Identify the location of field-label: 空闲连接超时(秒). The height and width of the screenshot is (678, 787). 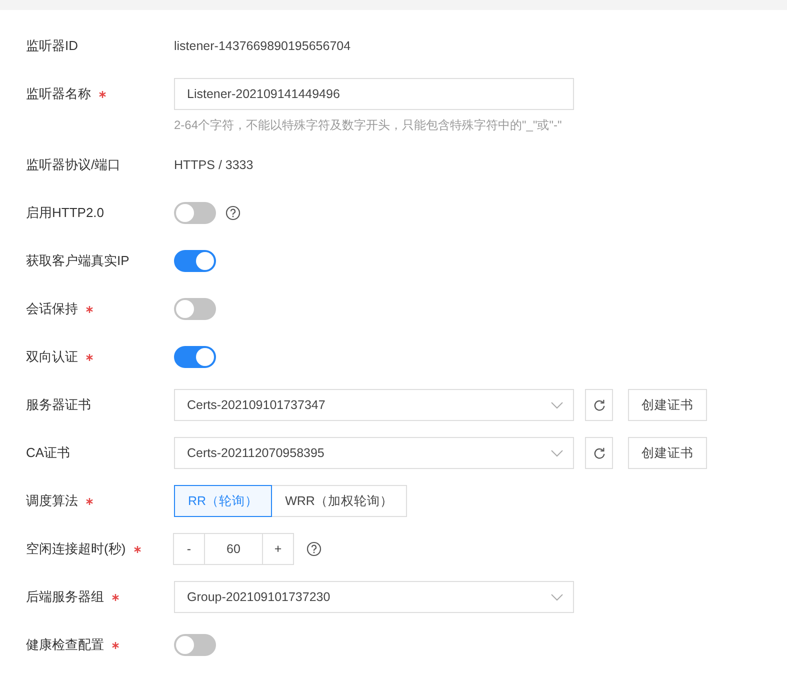
(76, 549).